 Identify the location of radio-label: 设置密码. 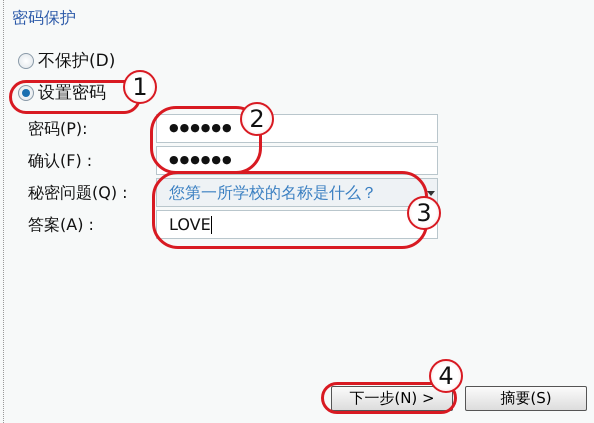
(72, 93).